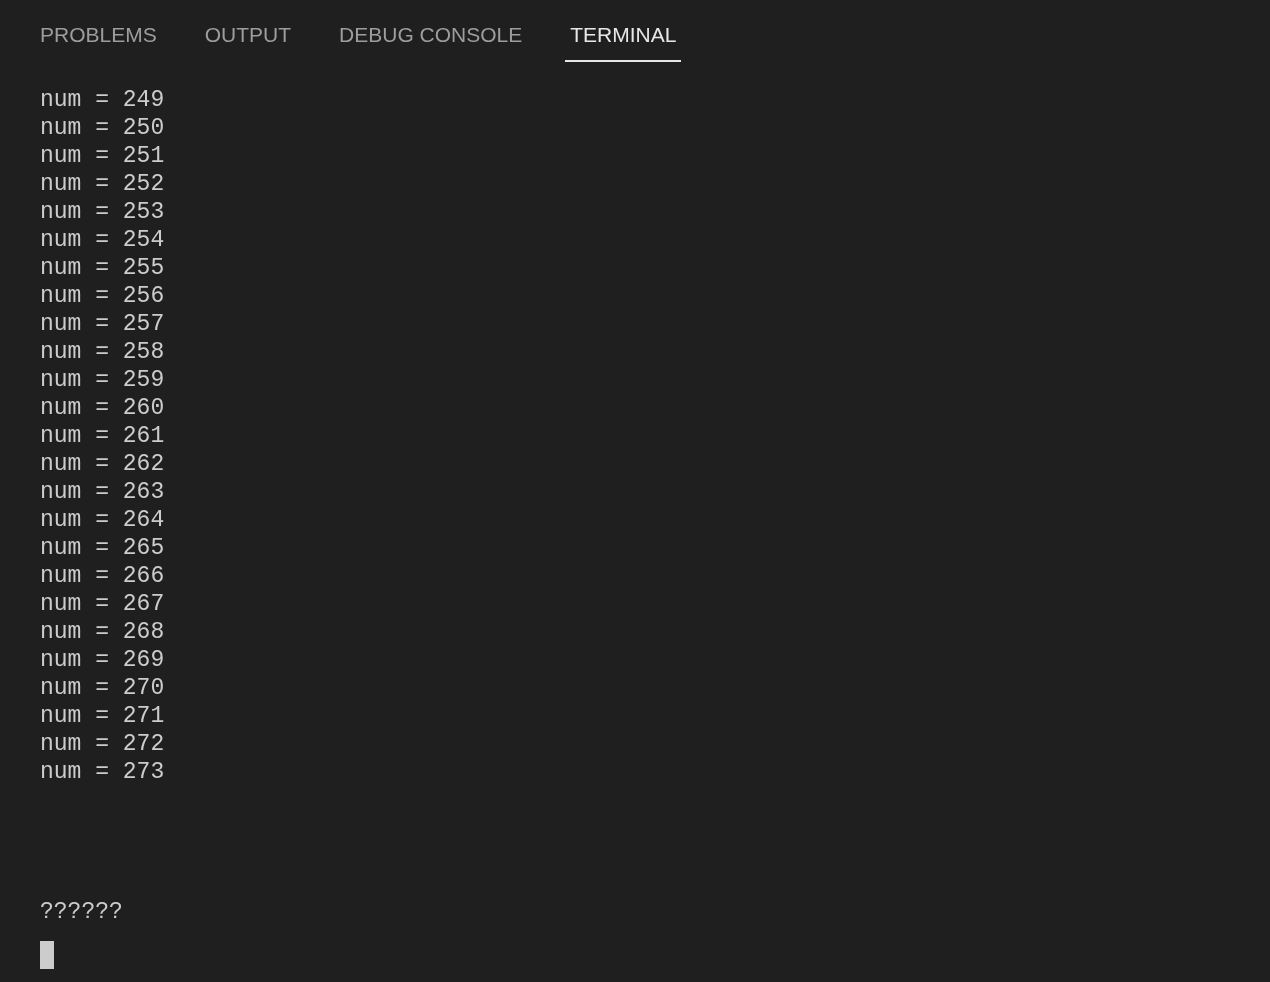 The image size is (1270, 982). I want to click on panel-tab: OUTPUT, so click(248, 41).